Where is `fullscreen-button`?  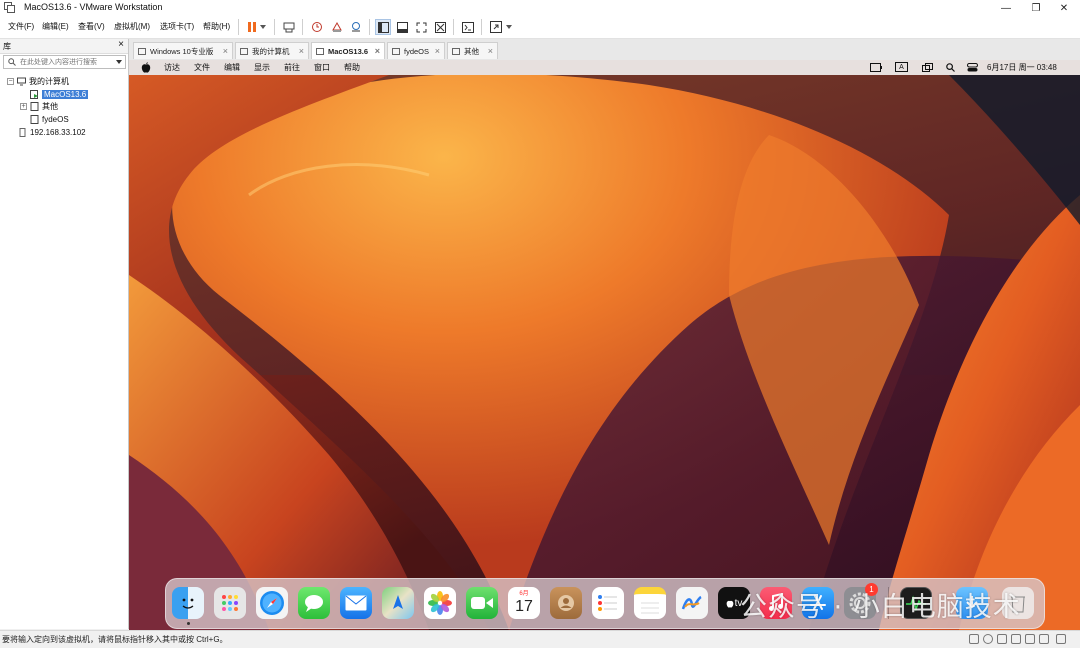 fullscreen-button is located at coordinates (421, 27).